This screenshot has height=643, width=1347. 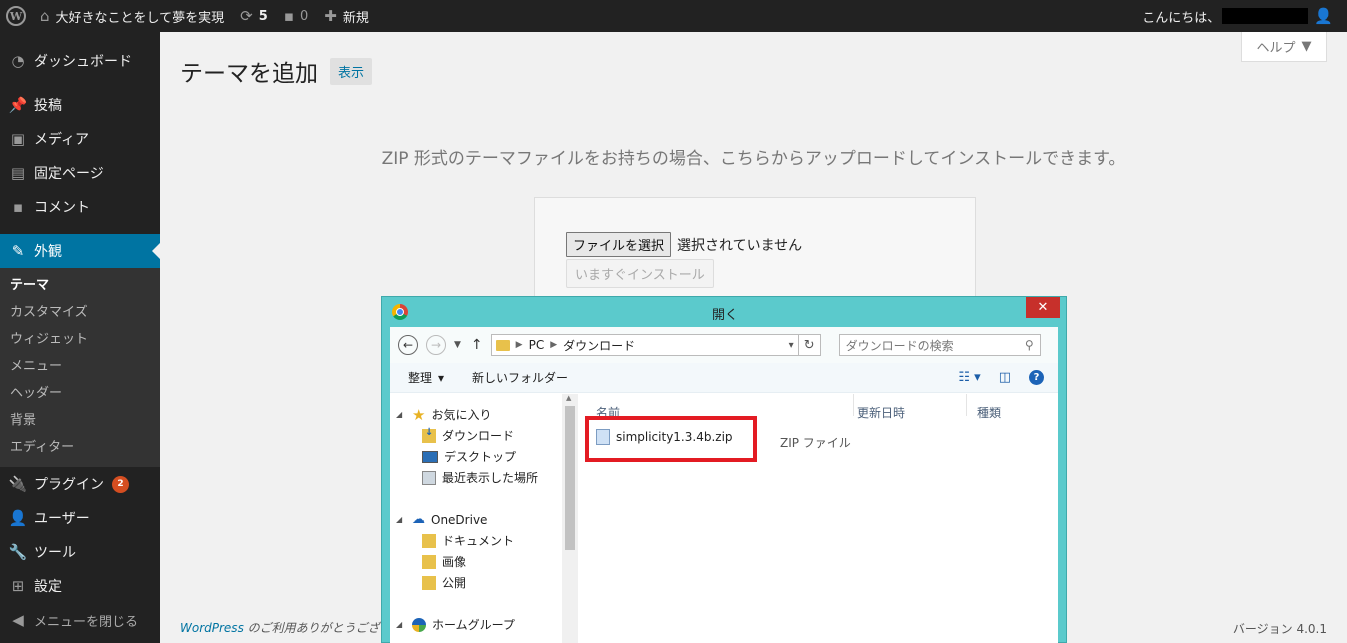 I want to click on column-divider, so click(x=966, y=405).